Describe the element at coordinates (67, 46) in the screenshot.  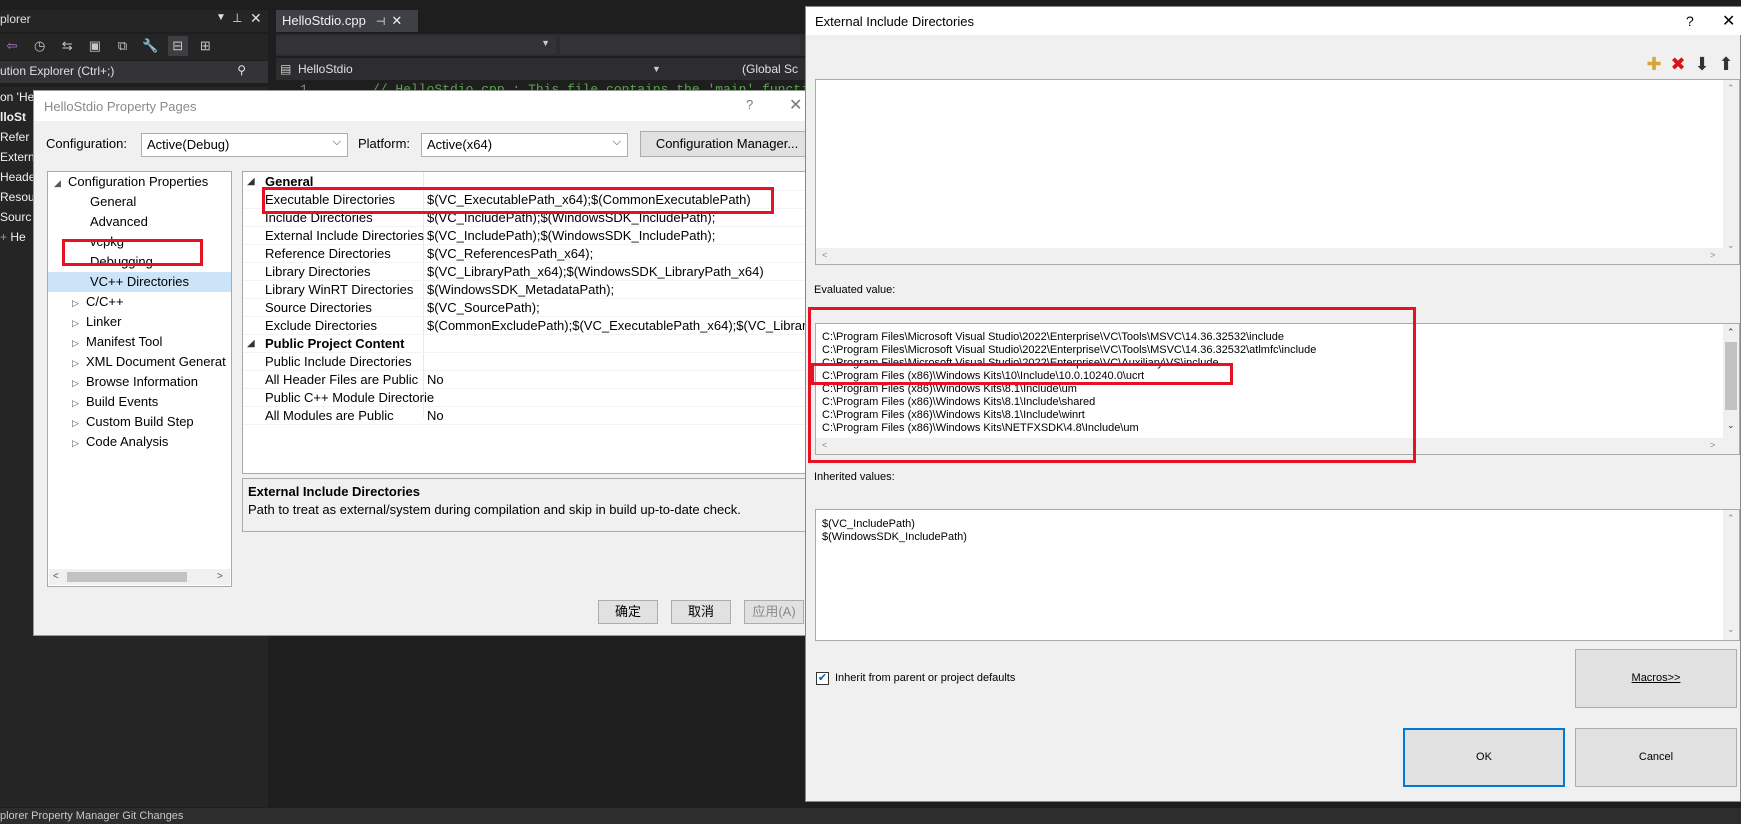
I see `switch-views-icon: ⇆` at that location.